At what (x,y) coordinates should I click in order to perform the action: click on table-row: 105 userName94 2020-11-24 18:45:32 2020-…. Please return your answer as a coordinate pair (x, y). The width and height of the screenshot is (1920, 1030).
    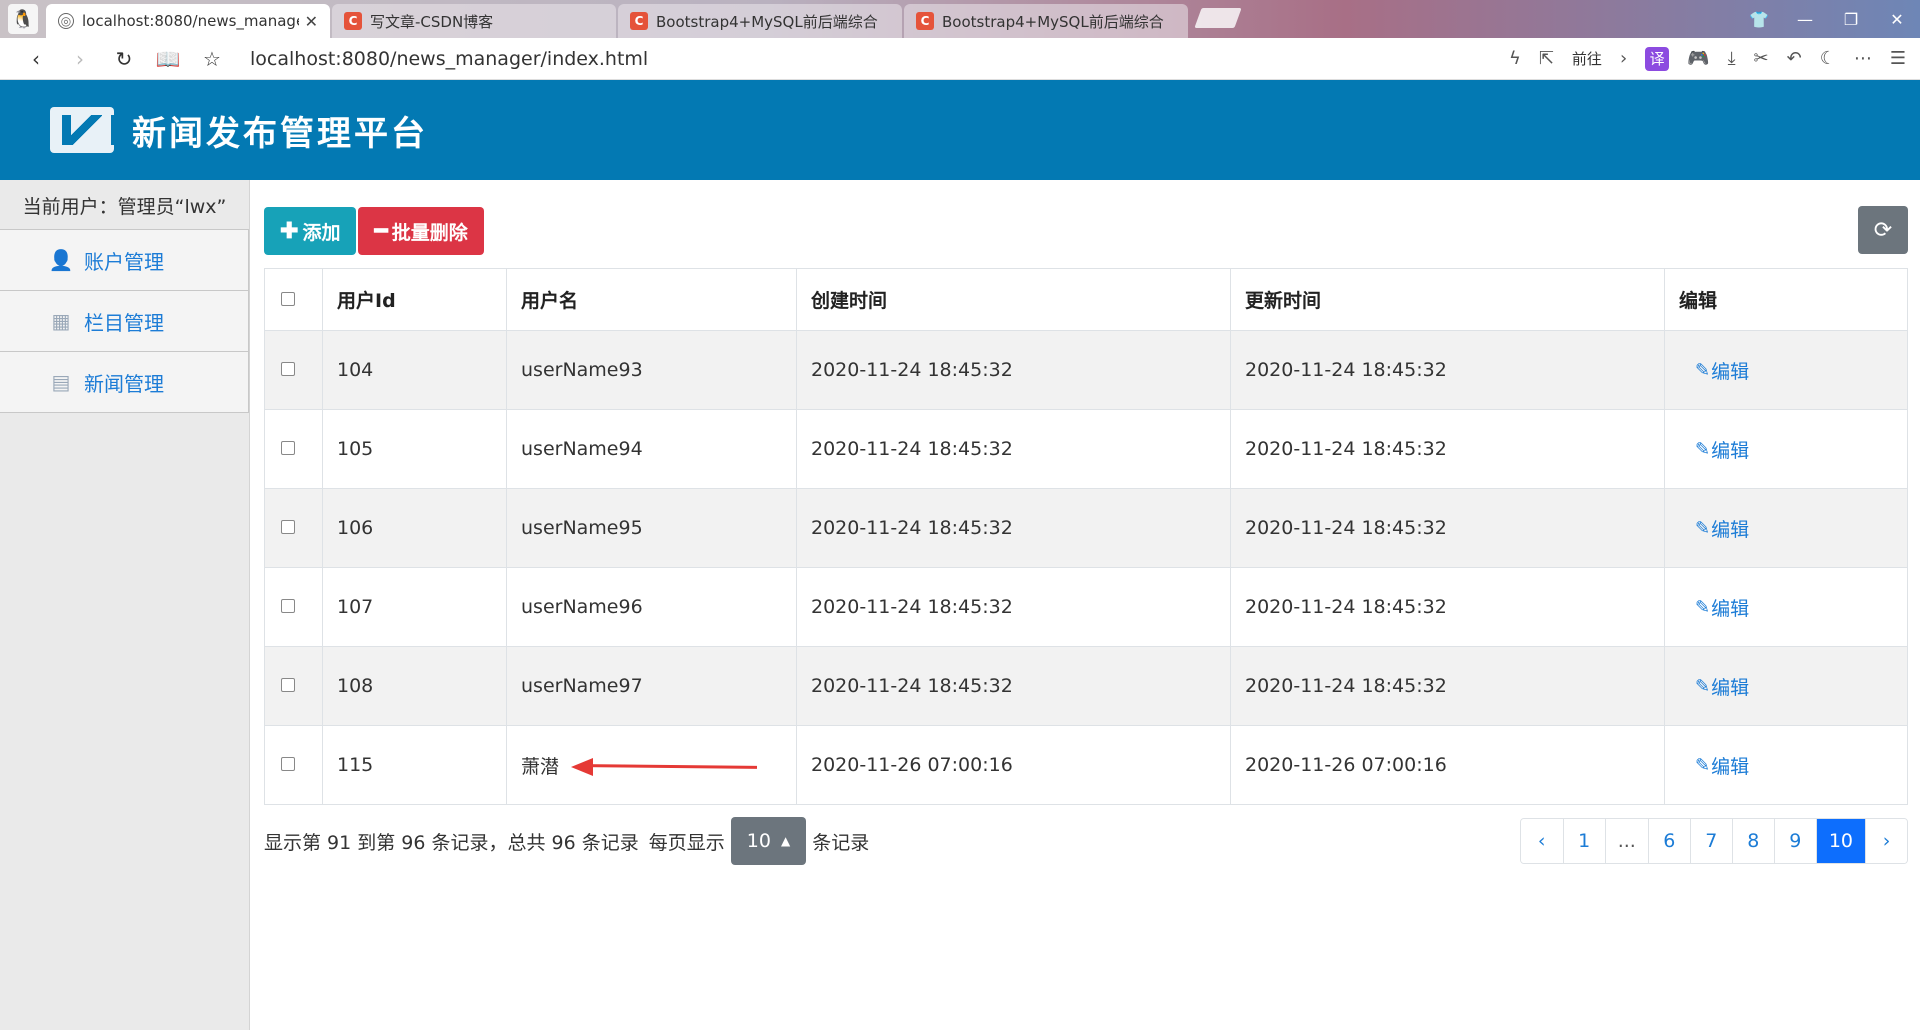
    Looking at the image, I should click on (1086, 449).